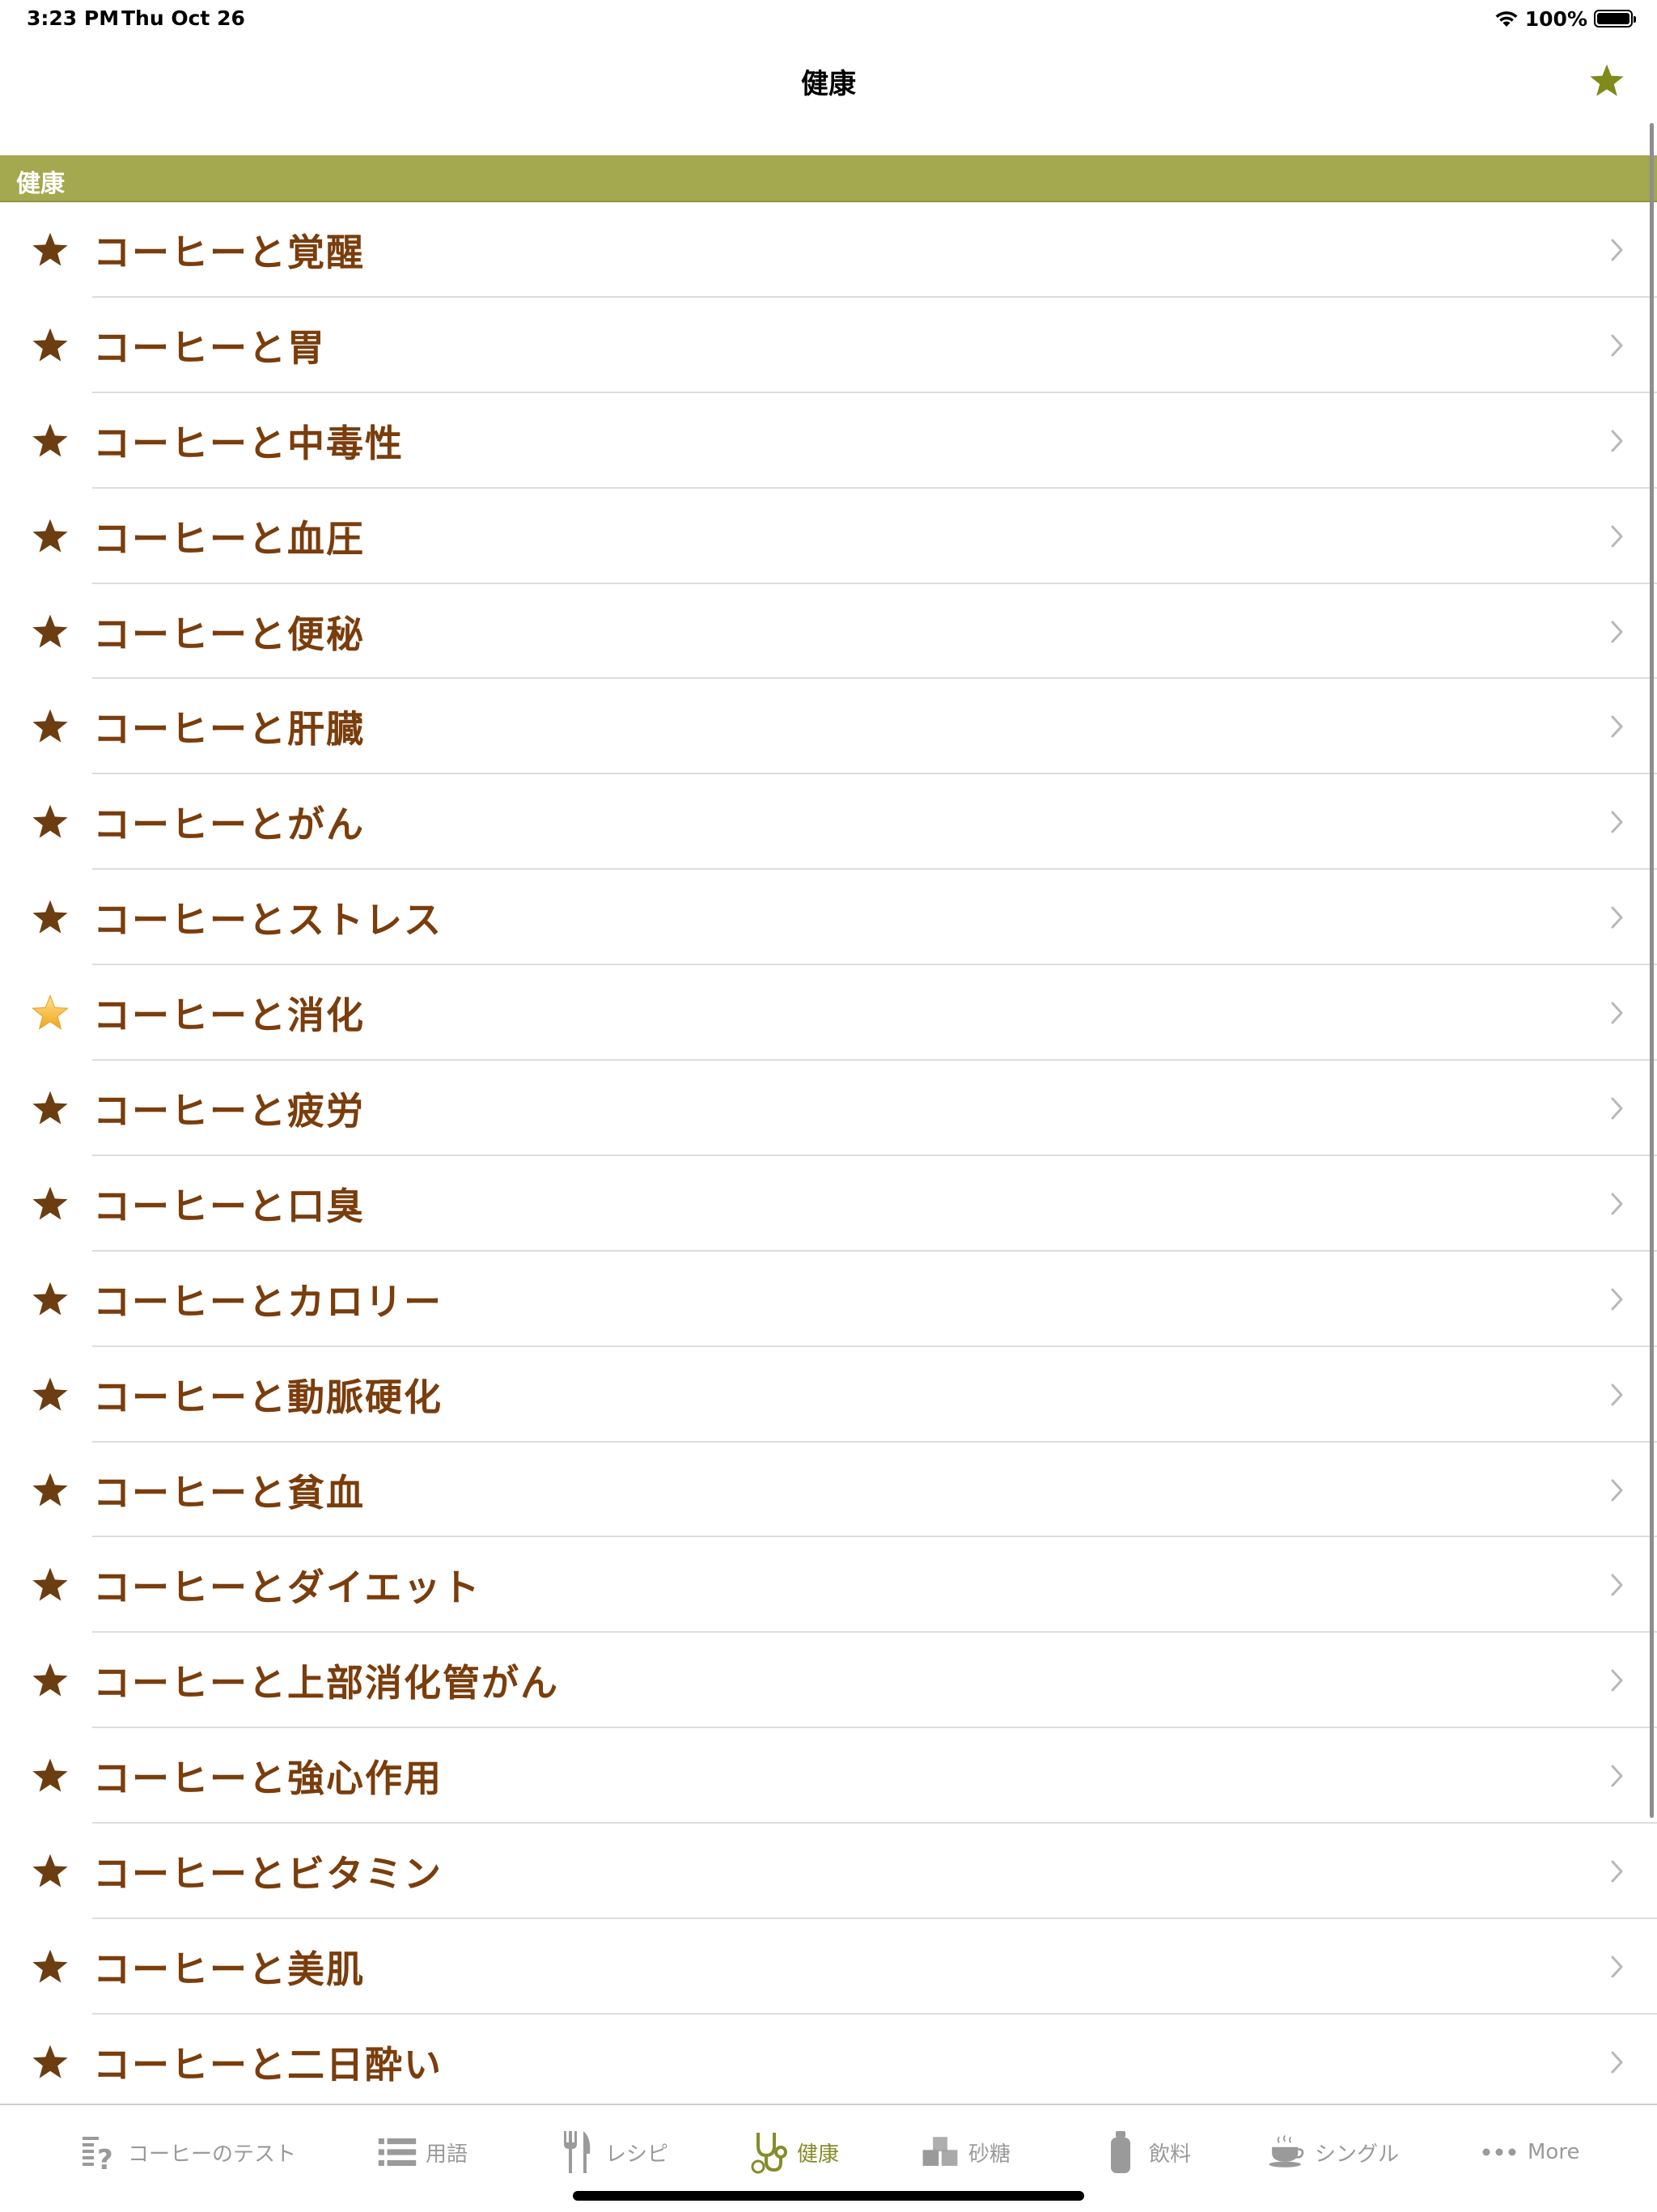 Image resolution: width=1657 pixels, height=2212 pixels. What do you see at coordinates (229, 1016) in the screenshot?
I see `list-item-label: コーヒーと消化` at bounding box center [229, 1016].